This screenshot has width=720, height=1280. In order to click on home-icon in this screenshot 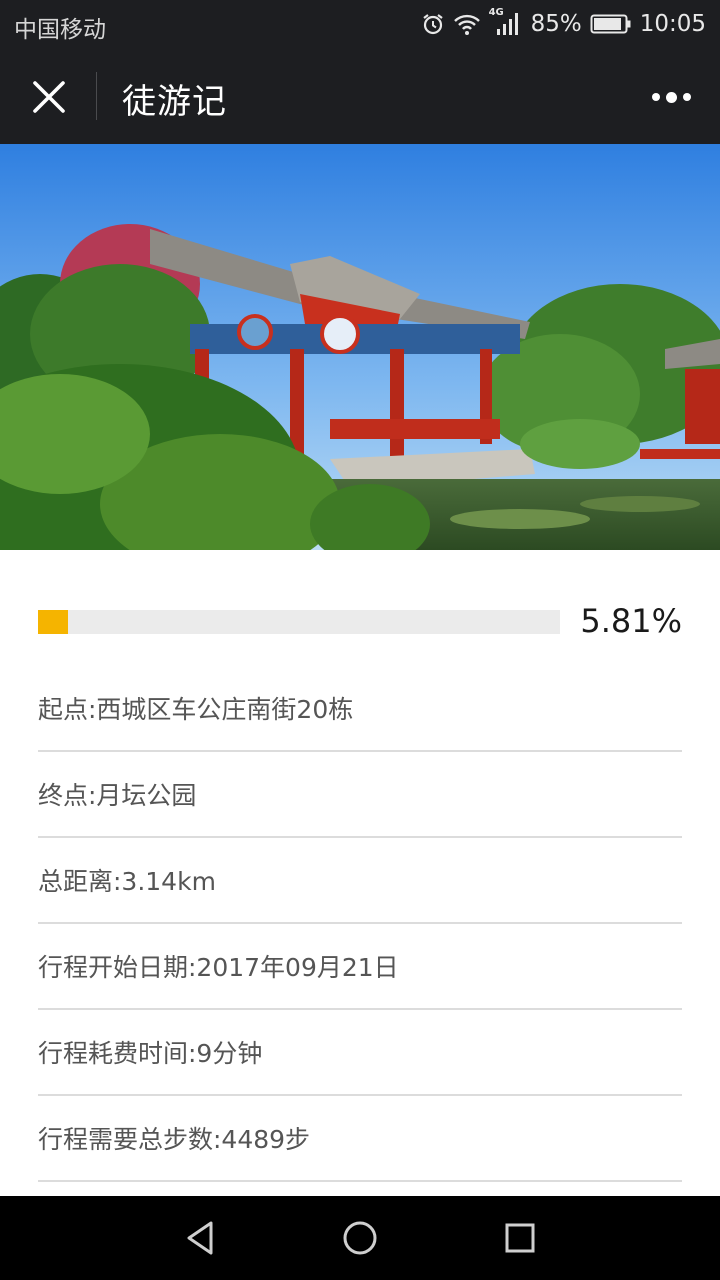, I will do `click(360, 1238)`.